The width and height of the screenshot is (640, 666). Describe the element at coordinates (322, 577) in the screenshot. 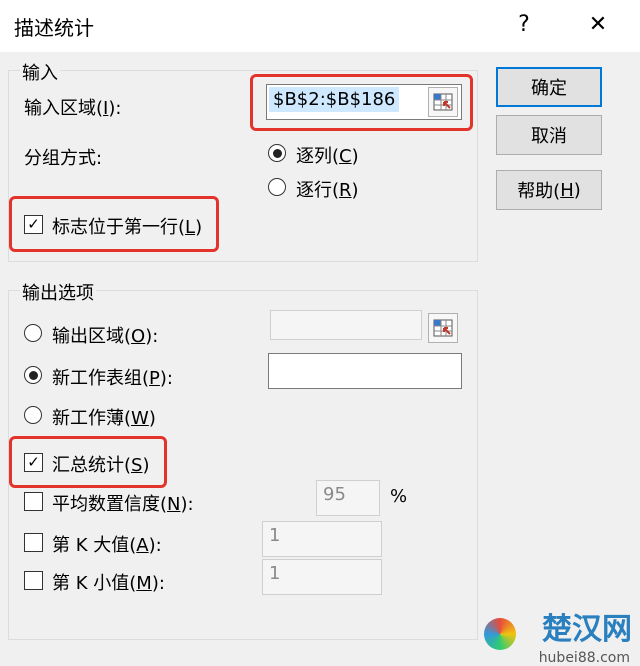

I see `kth-smallest-field: 1` at that location.